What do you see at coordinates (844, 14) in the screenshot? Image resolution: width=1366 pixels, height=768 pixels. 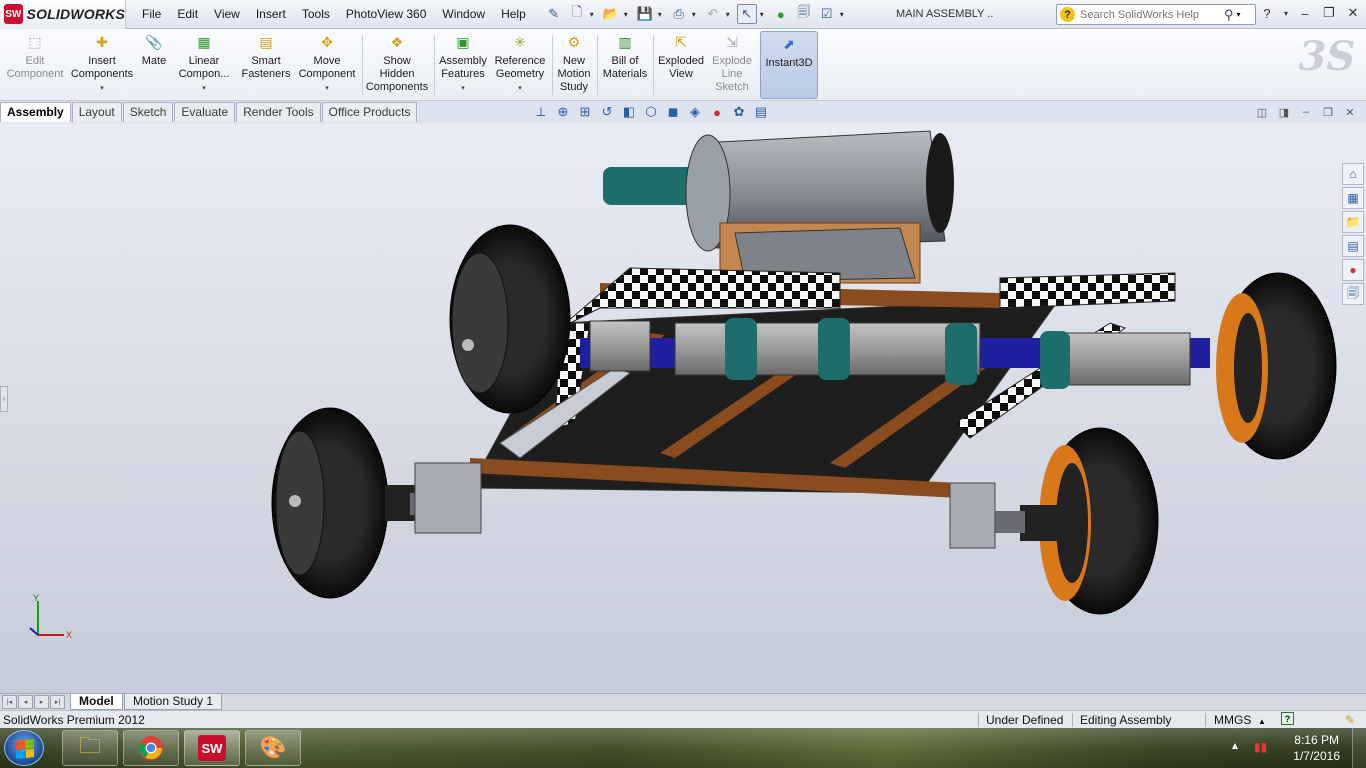 I see `options-dropdown-icon: ▾` at bounding box center [844, 14].